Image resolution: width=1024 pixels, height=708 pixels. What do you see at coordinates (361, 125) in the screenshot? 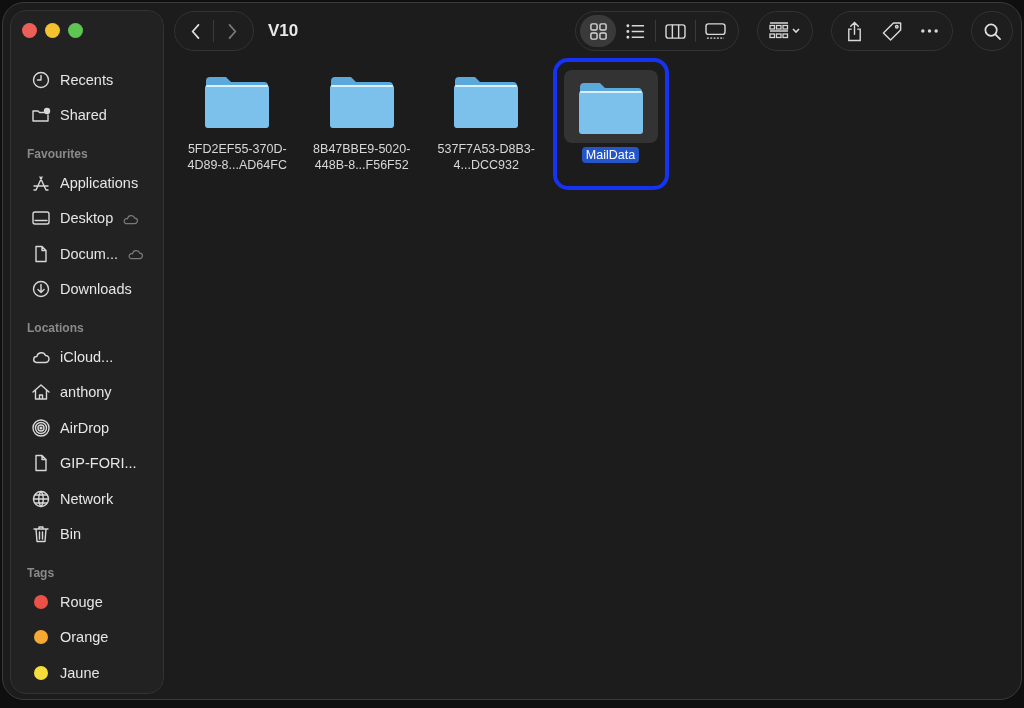
I see `folder-item: 8B47BBE9-5020-448B-8...F56F52` at bounding box center [361, 125].